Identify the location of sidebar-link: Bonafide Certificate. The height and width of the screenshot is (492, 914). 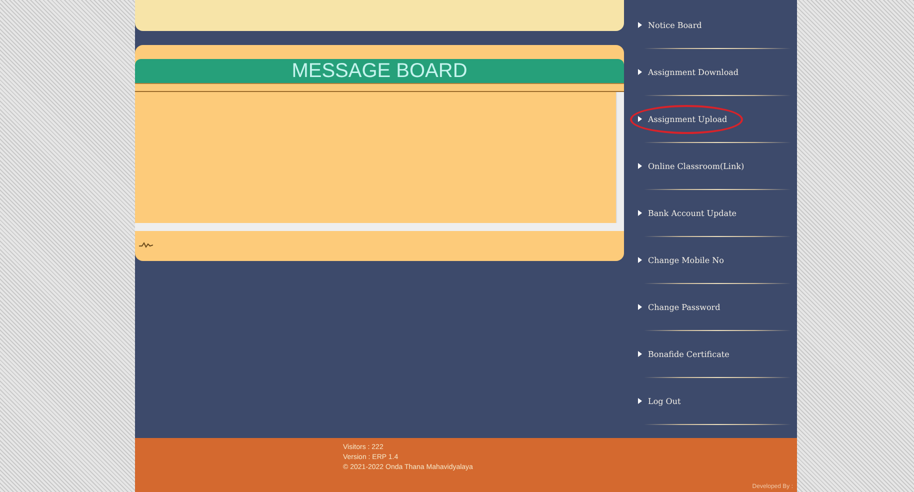
(688, 354).